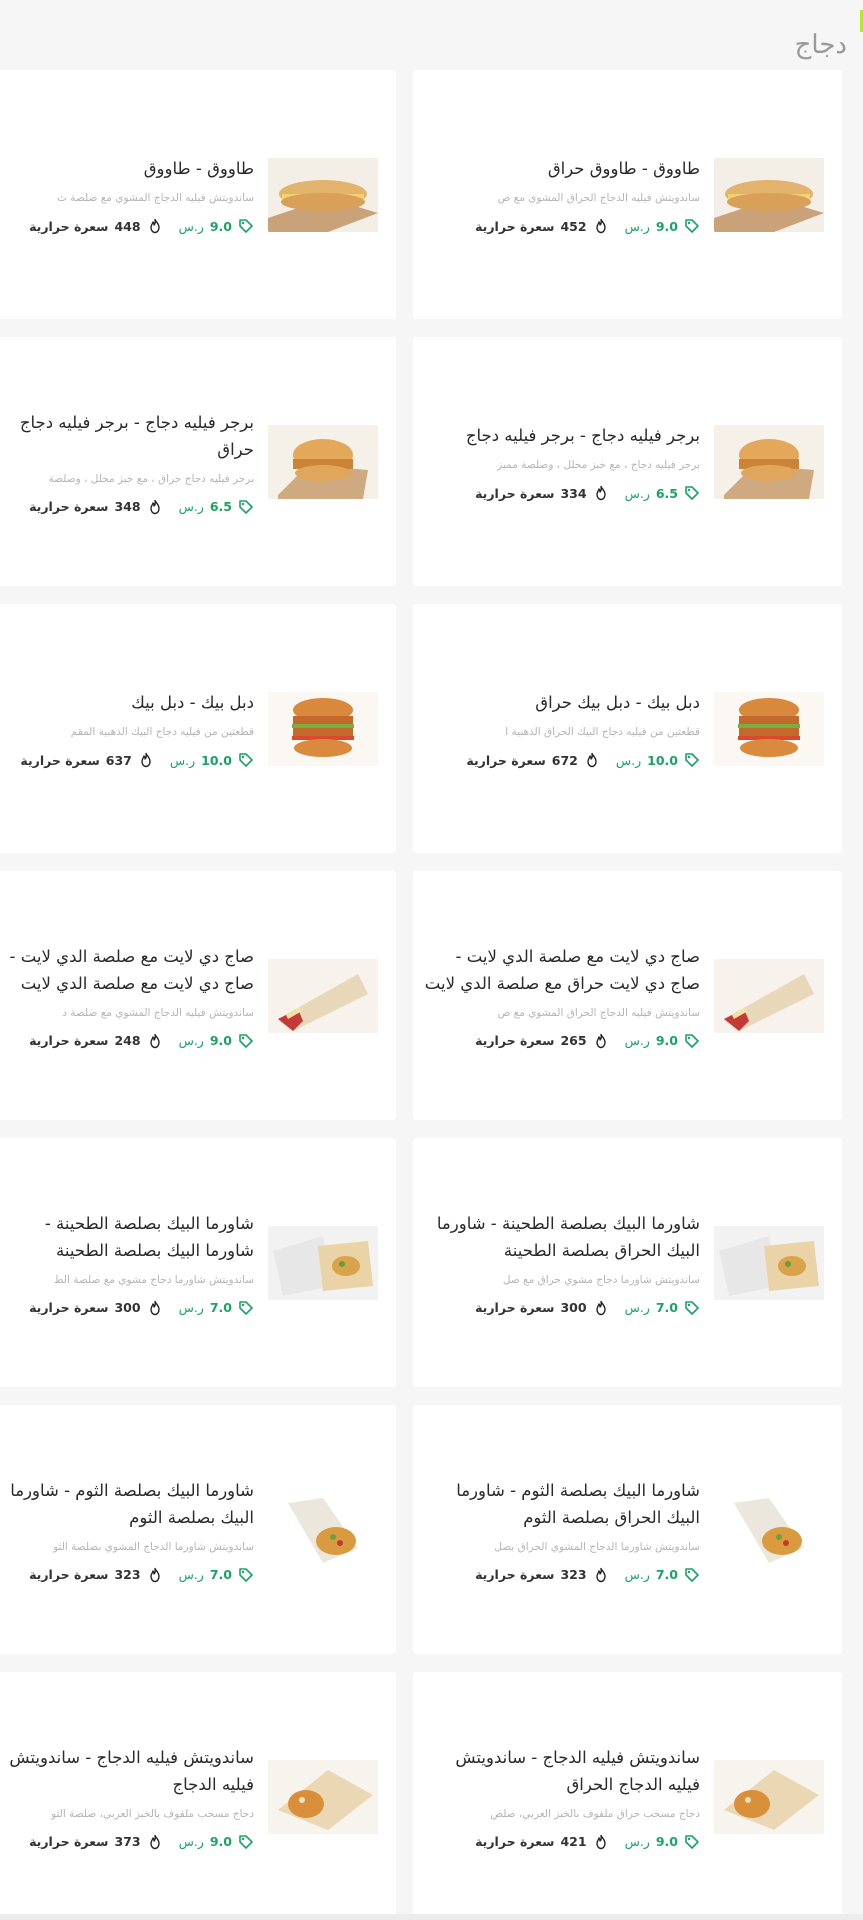 Image resolution: width=863 pixels, height=1920 pixels. Describe the element at coordinates (158, 1012) in the screenshot. I see `item-description: ساندويتش فيليه الدجاج المشوي مع صلصة د` at that location.